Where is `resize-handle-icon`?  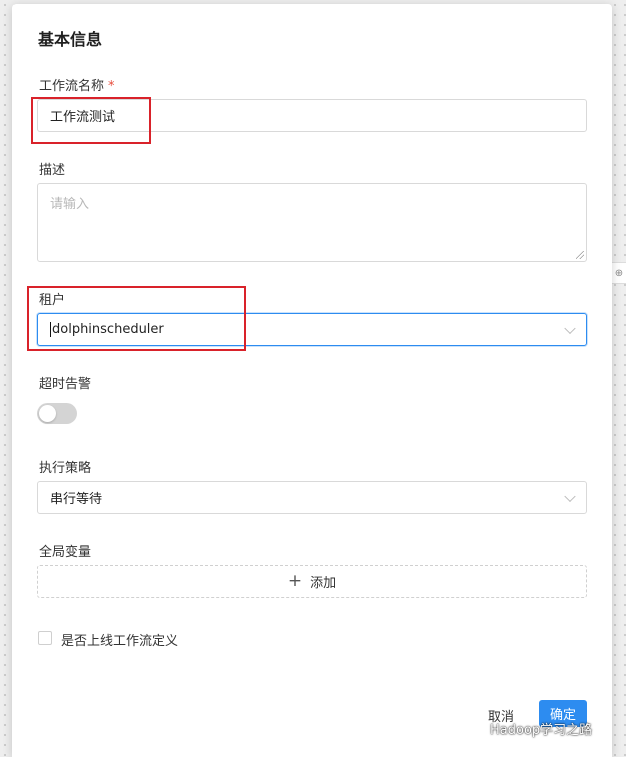 resize-handle-icon is located at coordinates (580, 255).